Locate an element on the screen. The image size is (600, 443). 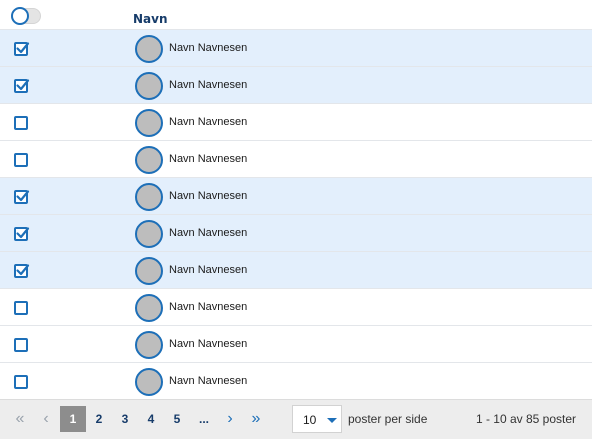
prev-page-button: ‹ is located at coordinates (46, 419).